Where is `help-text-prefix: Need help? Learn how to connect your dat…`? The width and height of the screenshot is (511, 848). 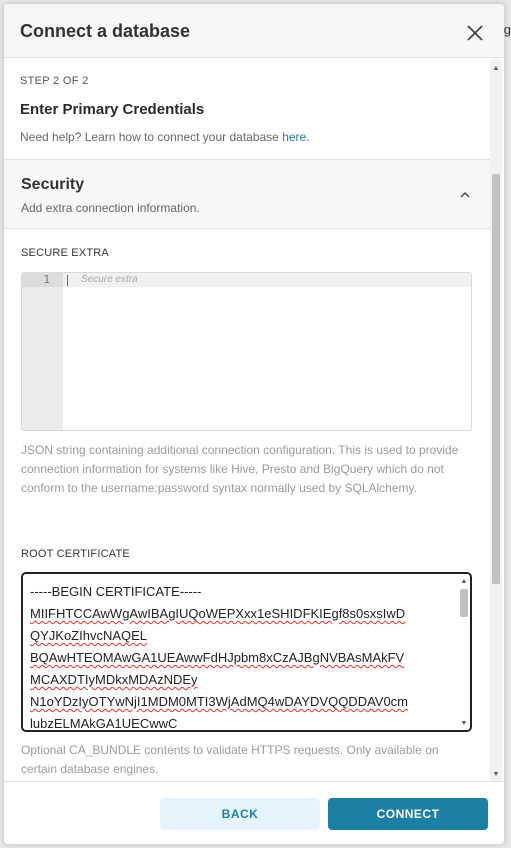 help-text-prefix: Need help? Learn how to connect your dat… is located at coordinates (151, 137).